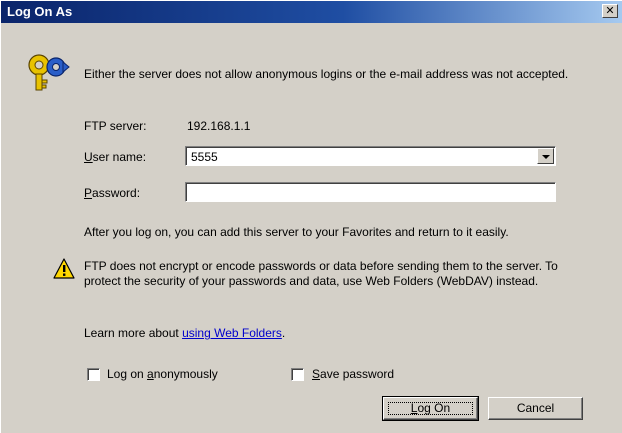 The image size is (622, 433). I want to click on ftp-server-value: 192.168.1.1, so click(219, 126).